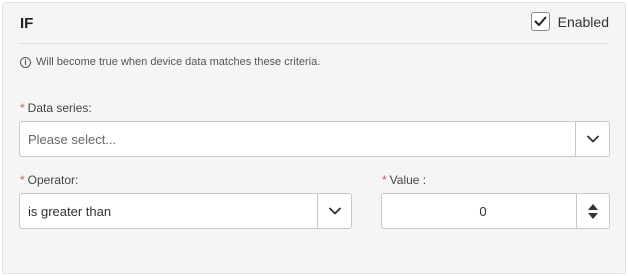 This screenshot has height=276, width=628. I want to click on operator-label: * Operator:, so click(49, 180).